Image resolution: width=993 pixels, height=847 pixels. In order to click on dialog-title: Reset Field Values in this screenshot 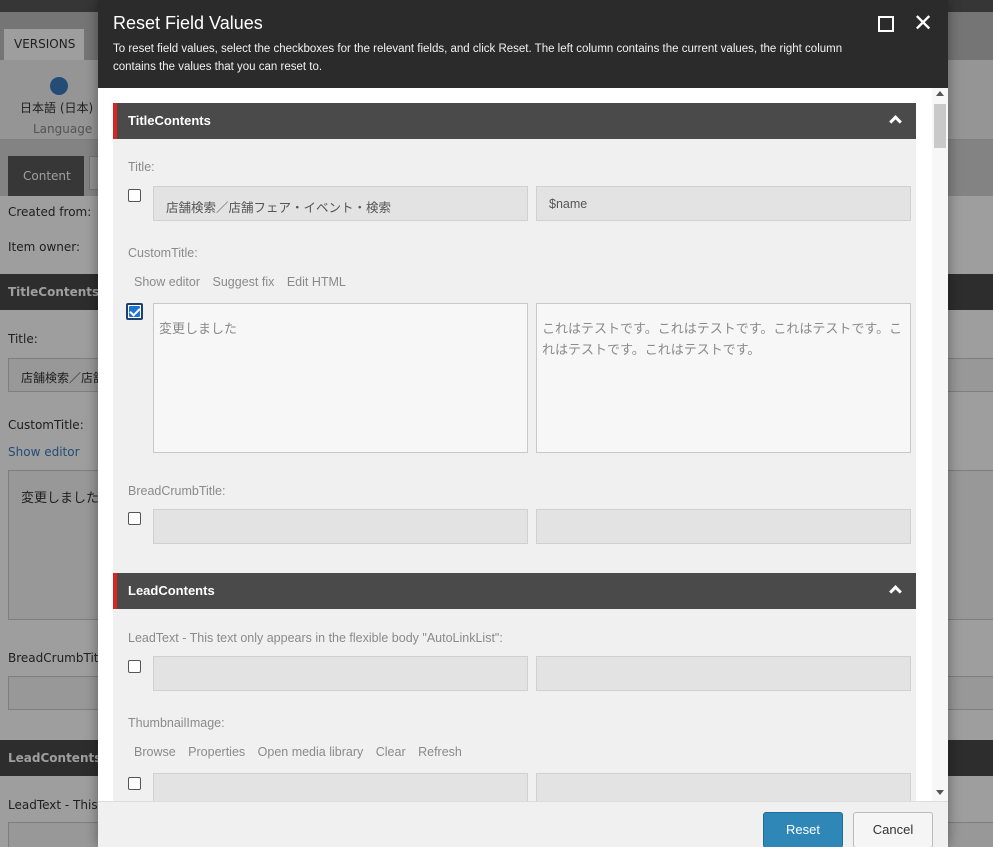, I will do `click(188, 23)`.